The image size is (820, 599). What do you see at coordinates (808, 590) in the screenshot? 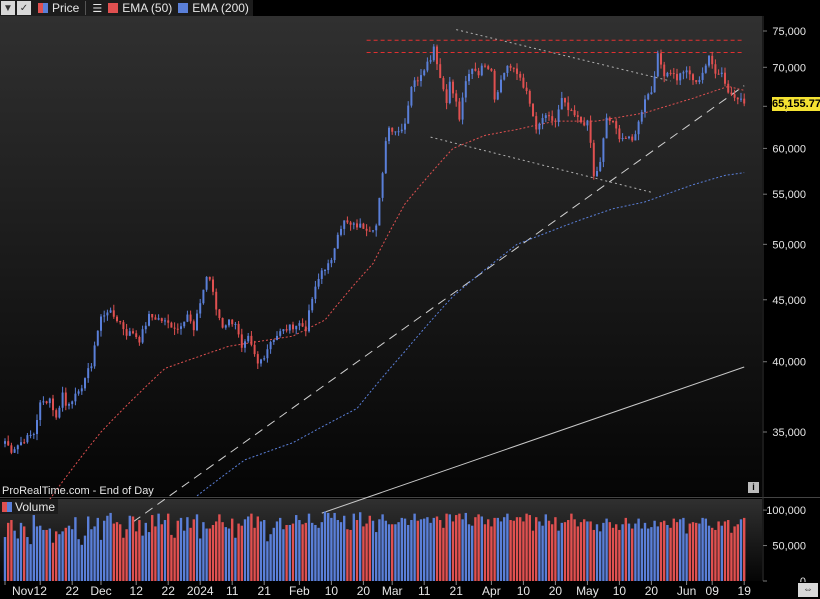
I see `scroll-arrows-icon: ⇔` at bounding box center [808, 590].